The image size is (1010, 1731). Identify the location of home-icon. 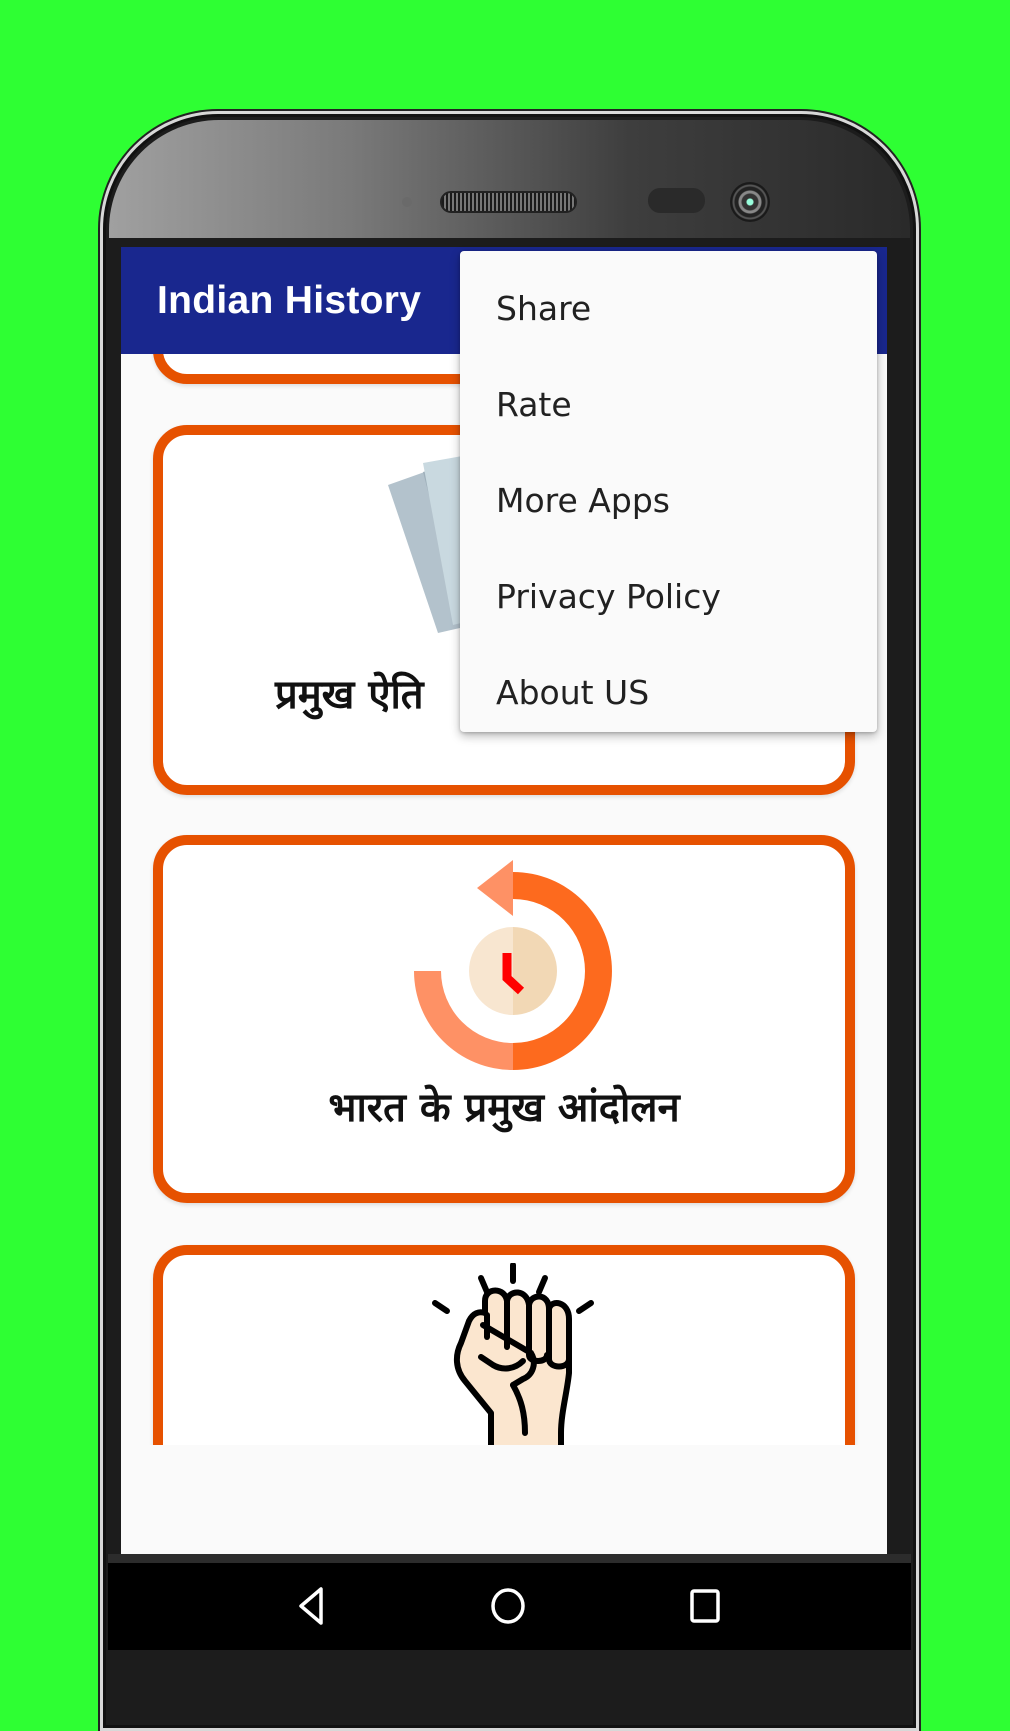
(508, 1606).